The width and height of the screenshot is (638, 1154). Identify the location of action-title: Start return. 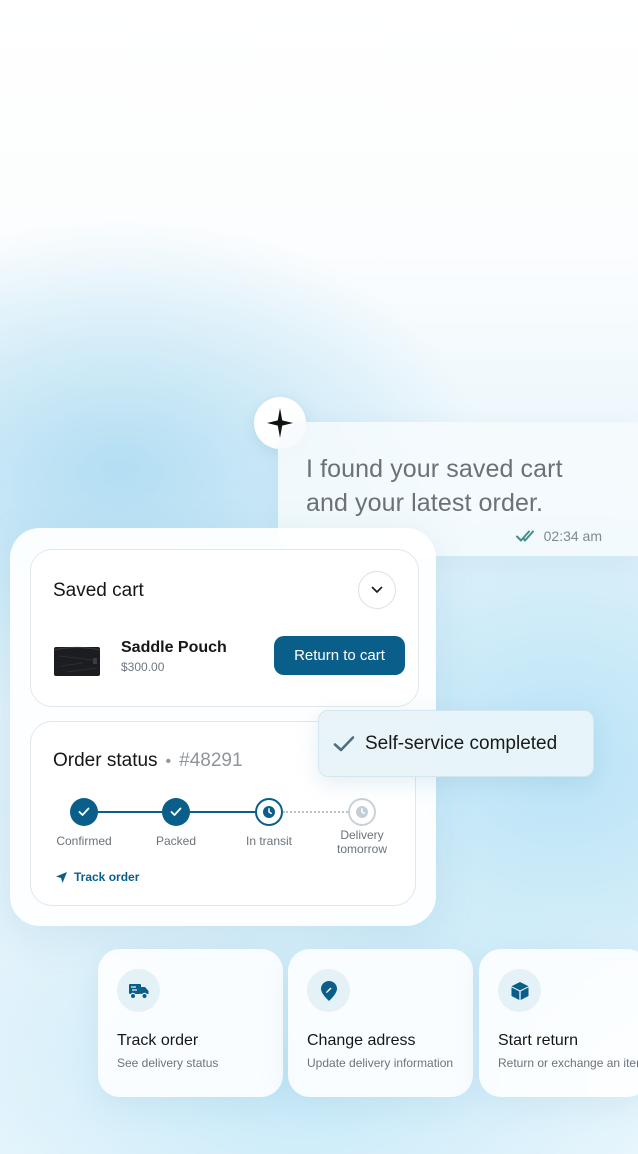
(538, 1040).